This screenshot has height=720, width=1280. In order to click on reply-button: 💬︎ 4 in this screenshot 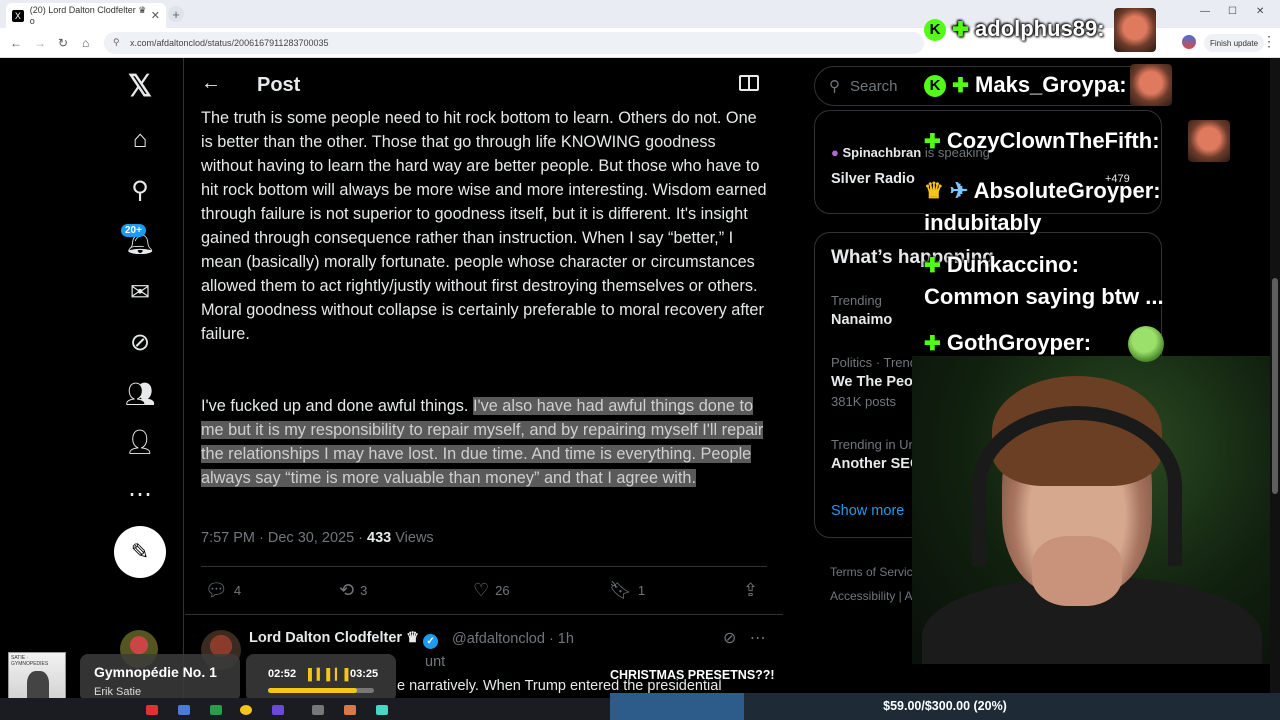, I will do `click(223, 590)`.